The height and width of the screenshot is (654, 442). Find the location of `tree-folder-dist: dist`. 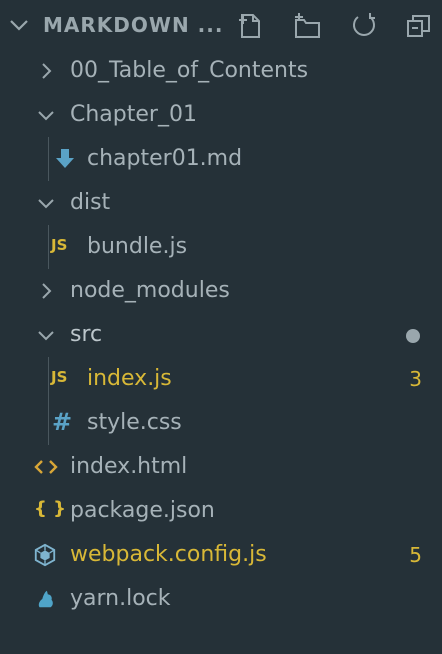

tree-folder-dist: dist is located at coordinates (221, 203).